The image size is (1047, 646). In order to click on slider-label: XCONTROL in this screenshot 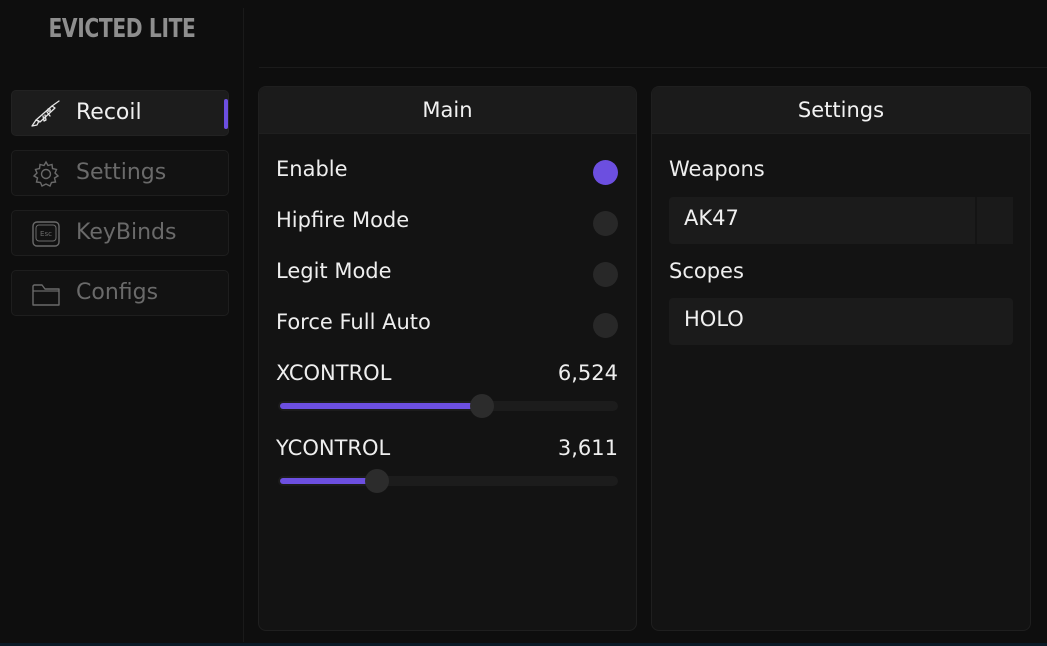, I will do `click(334, 373)`.